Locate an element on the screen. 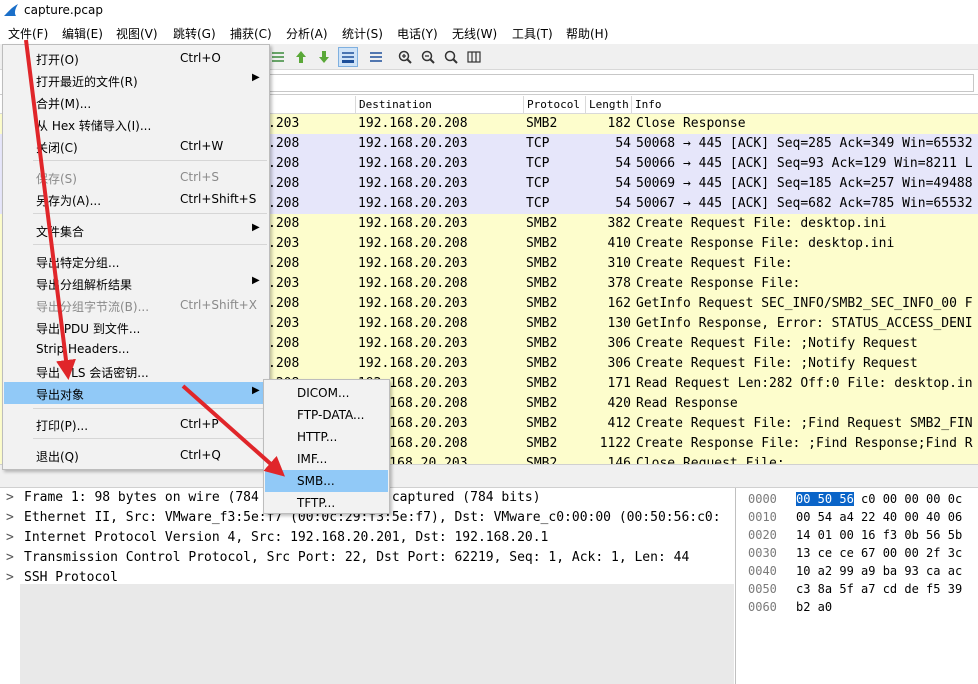  bytes-offset: 0060 is located at coordinates (762, 607).